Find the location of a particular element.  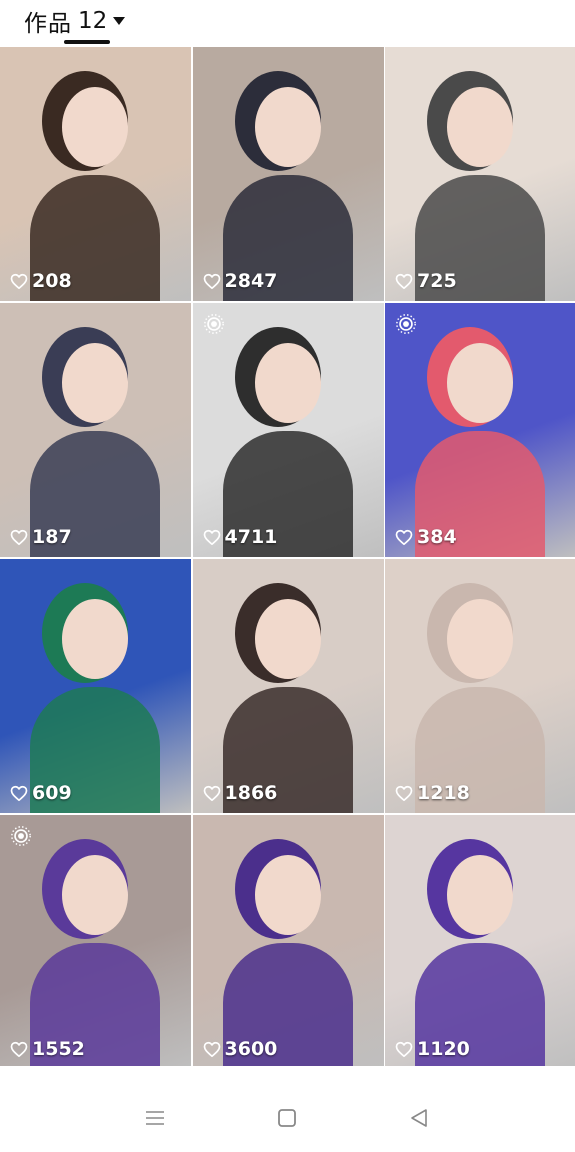

post-thumbnail: 208 is located at coordinates (95, 174).